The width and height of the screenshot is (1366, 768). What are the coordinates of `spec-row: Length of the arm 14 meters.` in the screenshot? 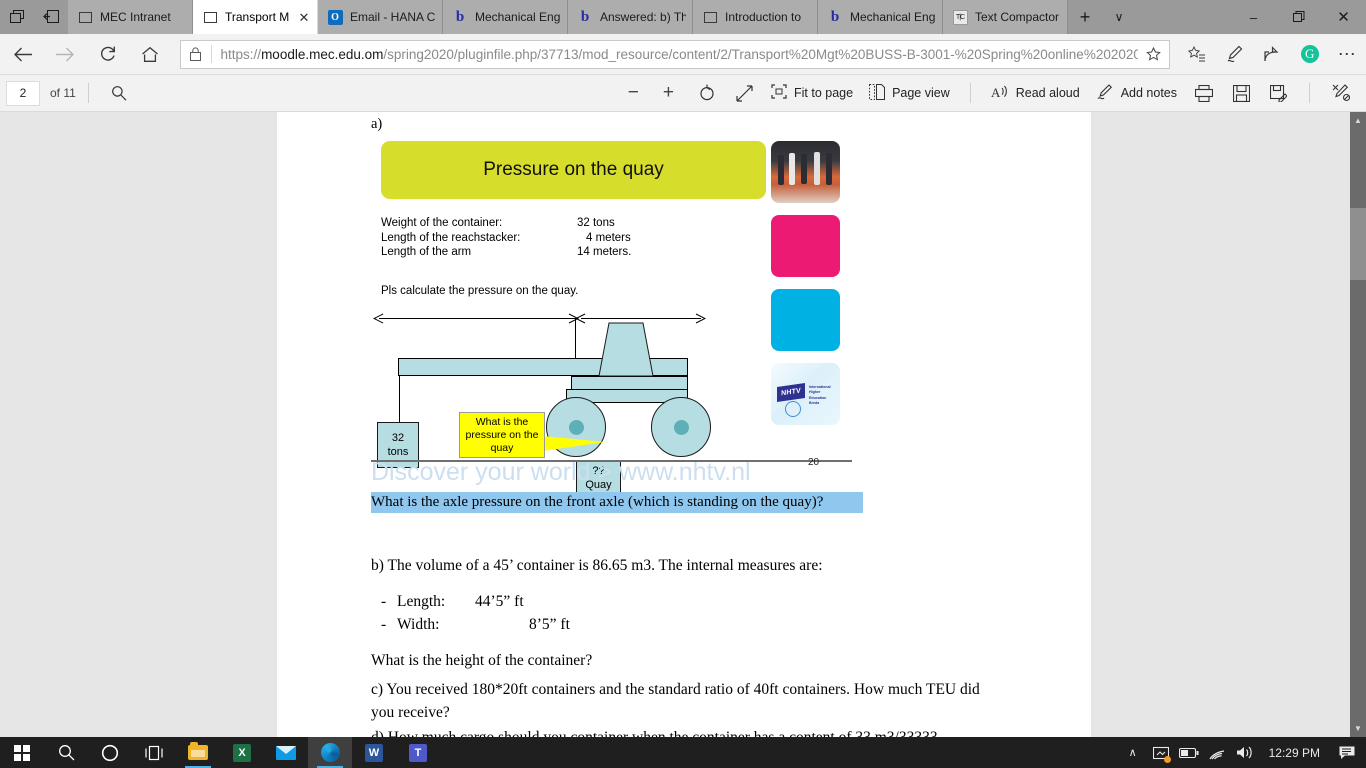 It's located at (506, 252).